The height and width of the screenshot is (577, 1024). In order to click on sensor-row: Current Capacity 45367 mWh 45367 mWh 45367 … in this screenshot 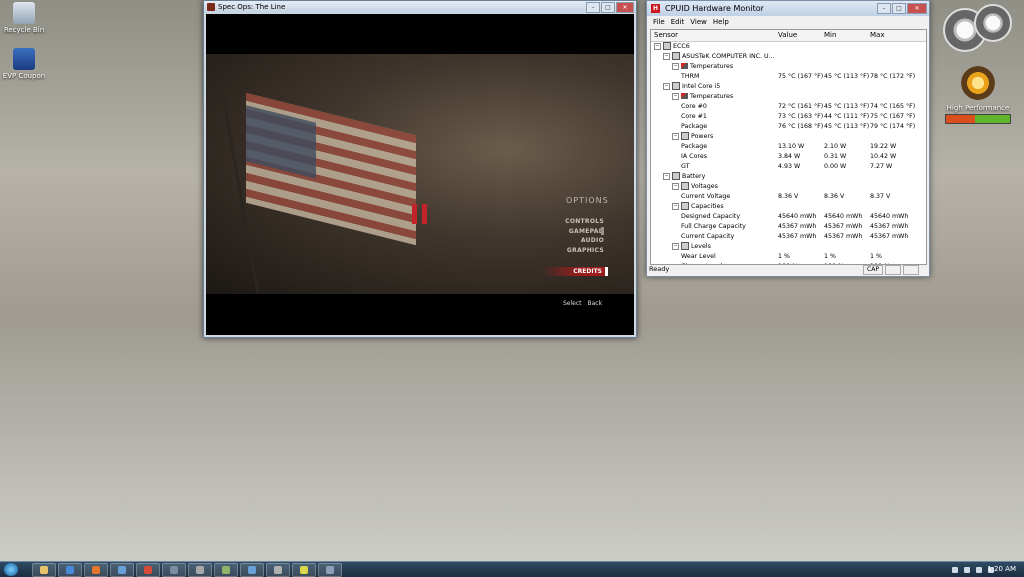, I will do `click(788, 237)`.